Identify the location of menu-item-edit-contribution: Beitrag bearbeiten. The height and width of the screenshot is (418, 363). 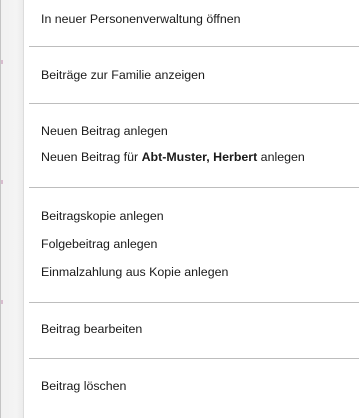
(198, 329).